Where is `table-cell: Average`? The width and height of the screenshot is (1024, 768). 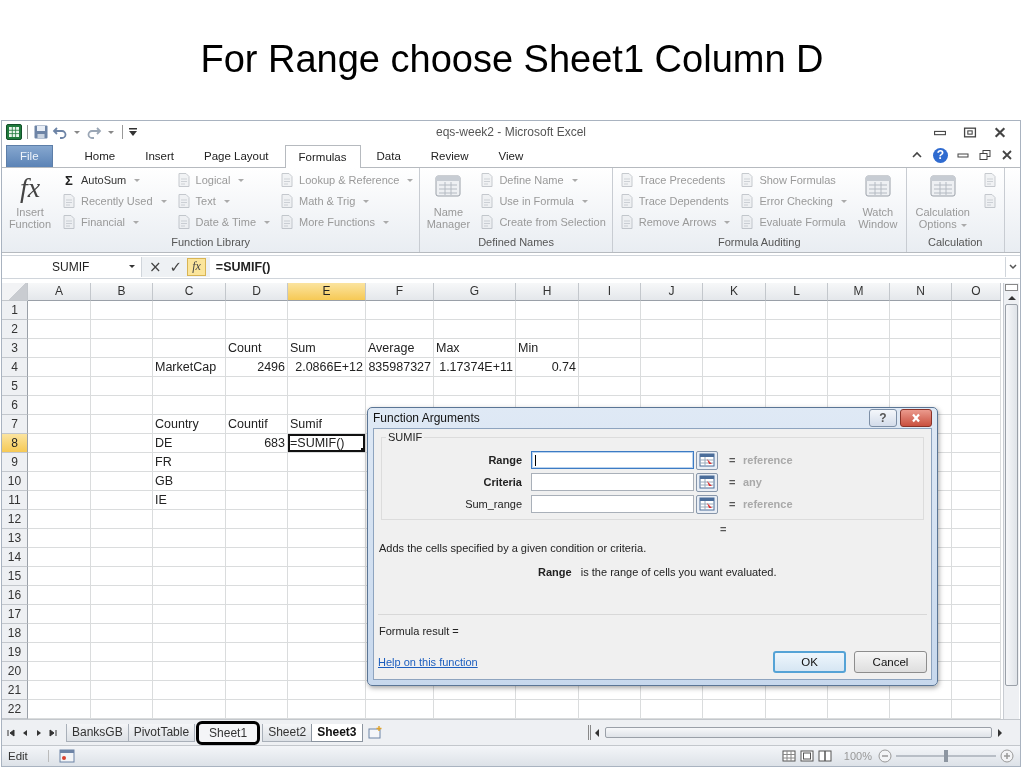
table-cell: Average is located at coordinates (400, 348).